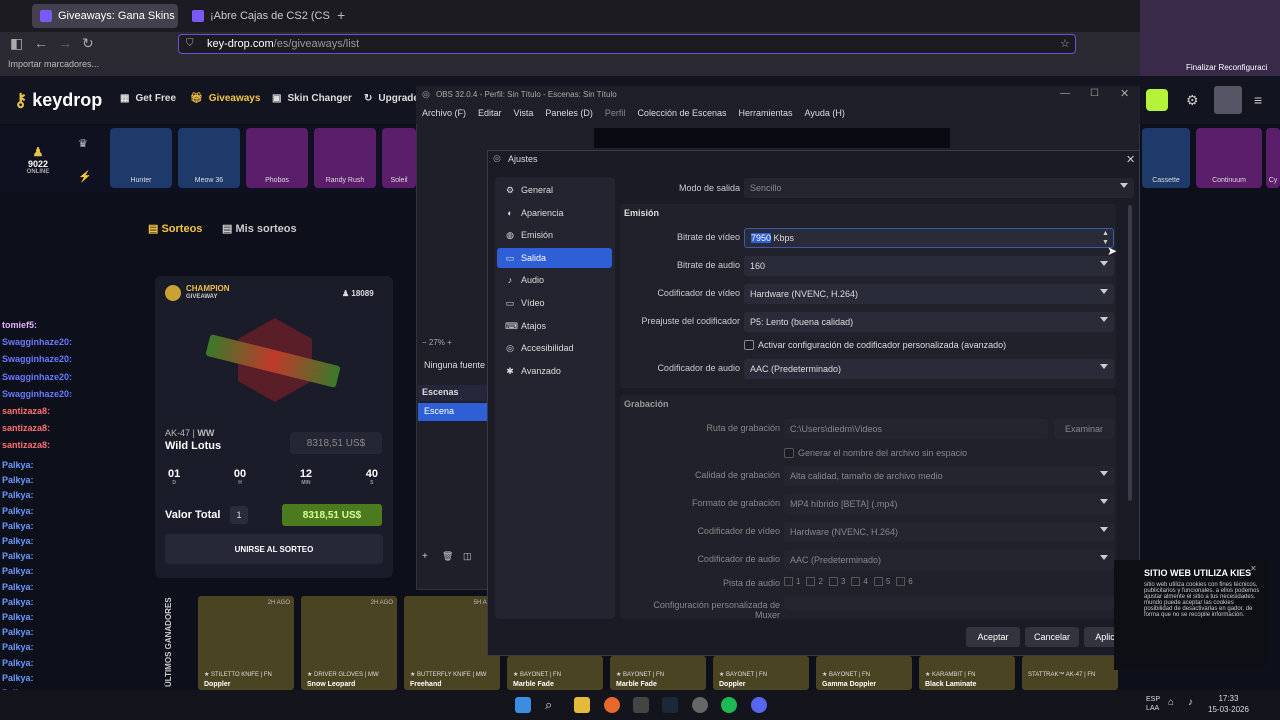 This screenshot has width=1280, height=720. What do you see at coordinates (681, 114) in the screenshot?
I see `menu-coleccion: Colección de Escenas` at bounding box center [681, 114].